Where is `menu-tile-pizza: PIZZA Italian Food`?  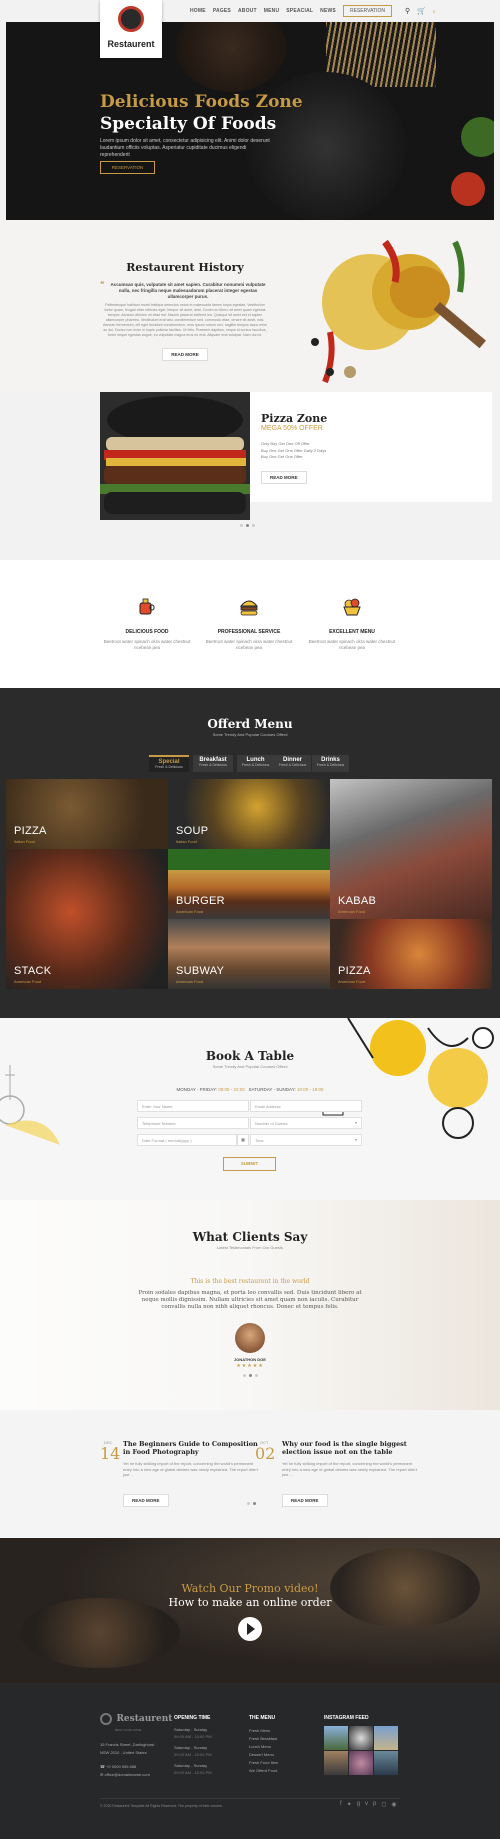
menu-tile-pizza: PIZZA Italian Food is located at coordinates (87, 814).